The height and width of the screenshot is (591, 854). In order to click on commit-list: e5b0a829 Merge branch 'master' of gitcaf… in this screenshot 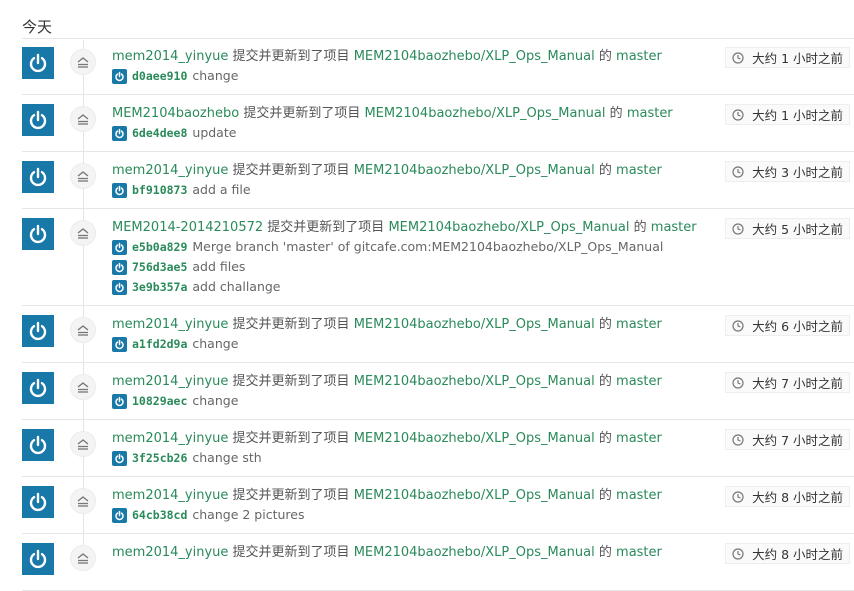, I will do `click(483, 267)`.